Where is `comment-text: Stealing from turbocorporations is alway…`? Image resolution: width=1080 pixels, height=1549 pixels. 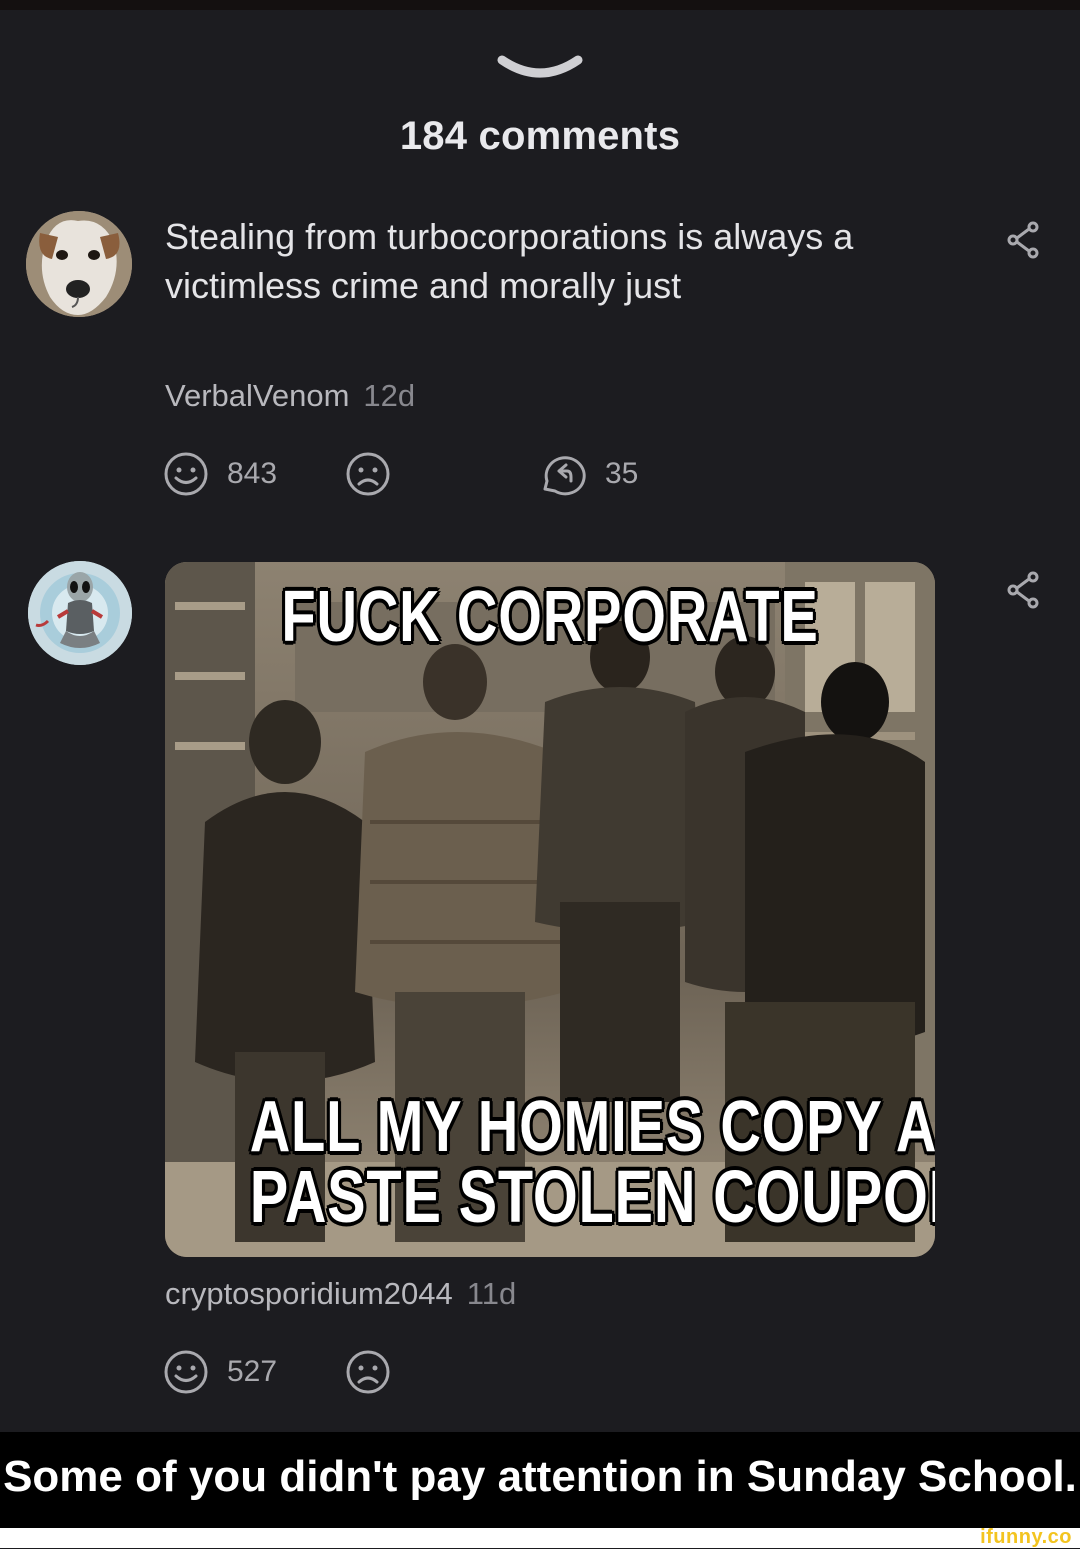 comment-text: Stealing from turbocorporations is alway… is located at coordinates (509, 261).